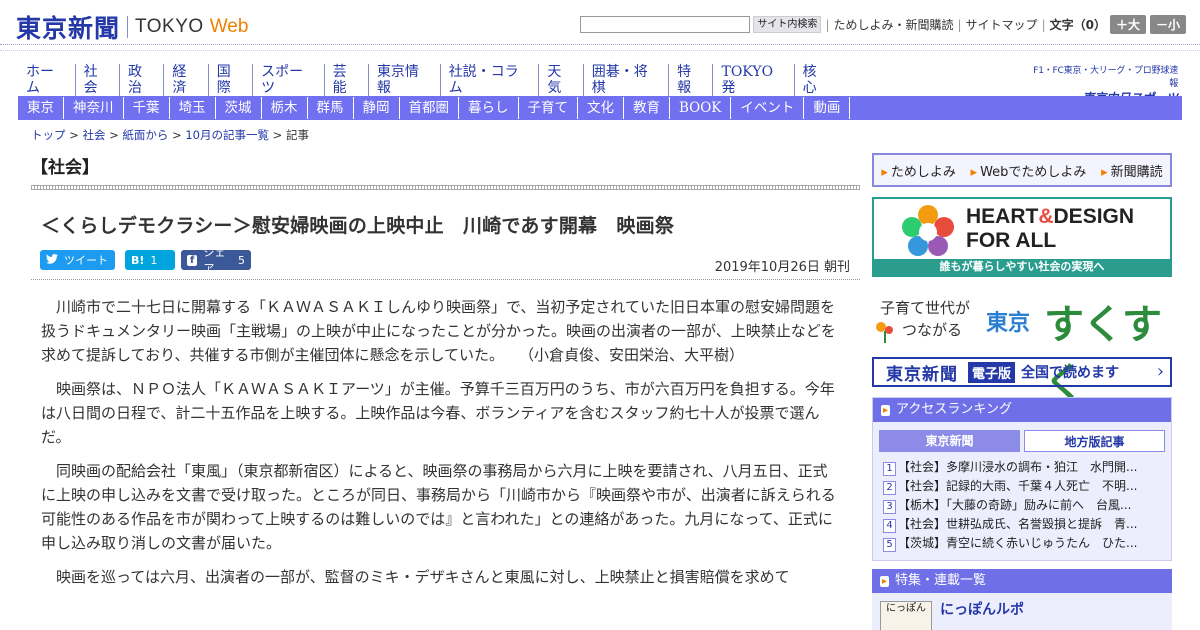  What do you see at coordinates (358, 226) in the screenshot?
I see `article-headline: ＜くらしデモクラシー＞慰安婦映画の上映中止 川崎であす開幕 映画祭` at bounding box center [358, 226].